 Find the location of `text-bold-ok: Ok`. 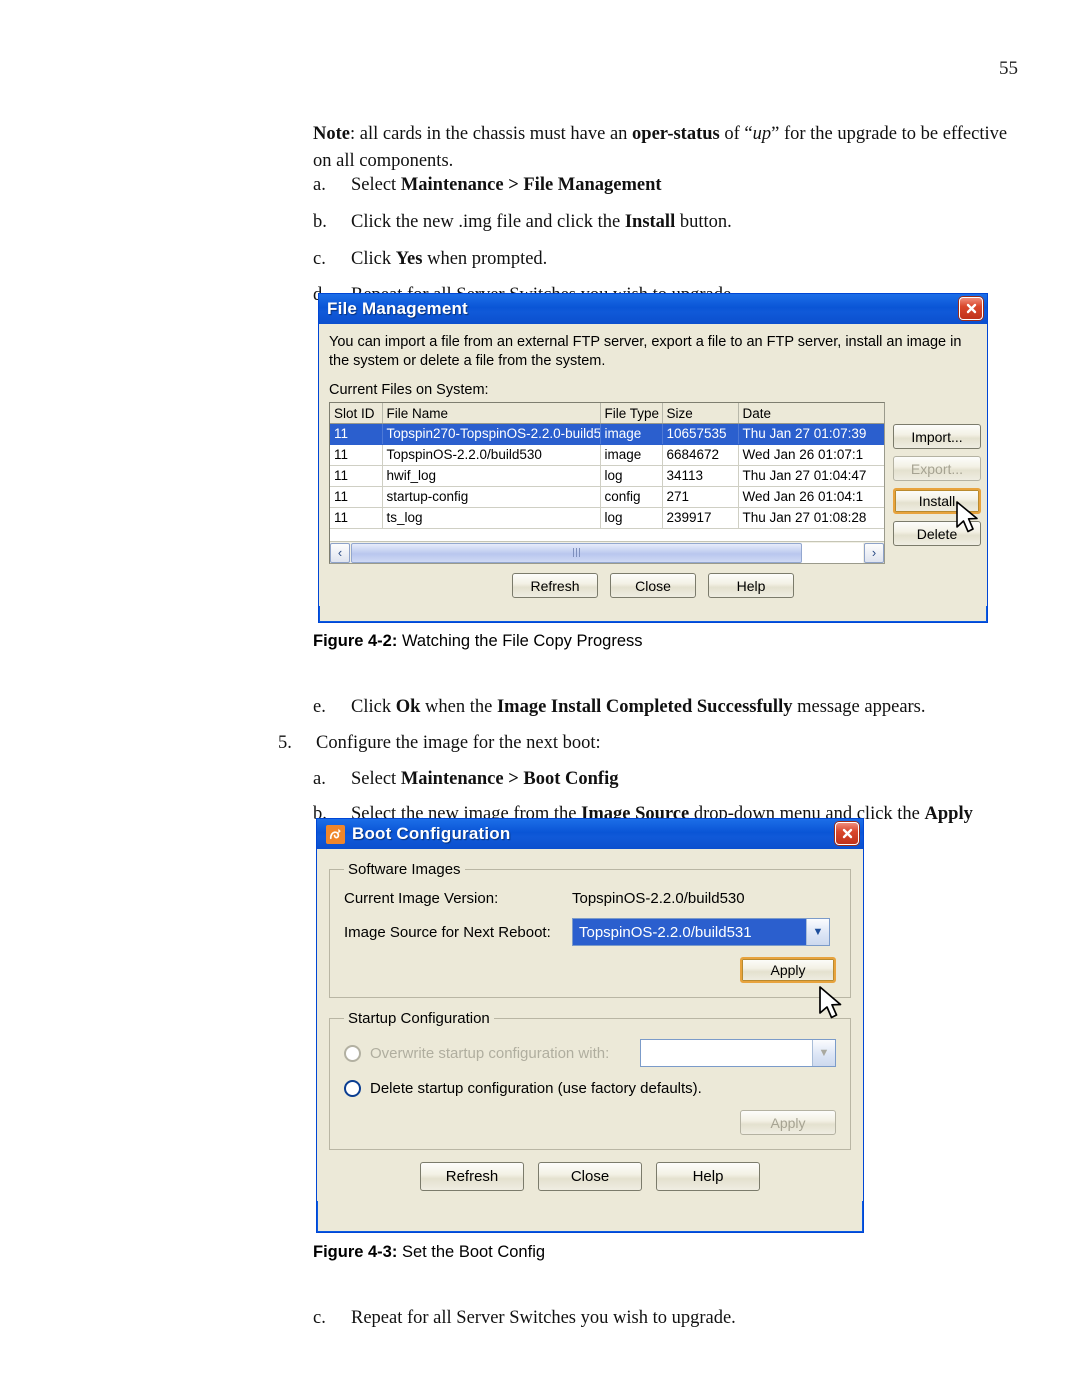

text-bold-ok: Ok is located at coordinates (408, 707).